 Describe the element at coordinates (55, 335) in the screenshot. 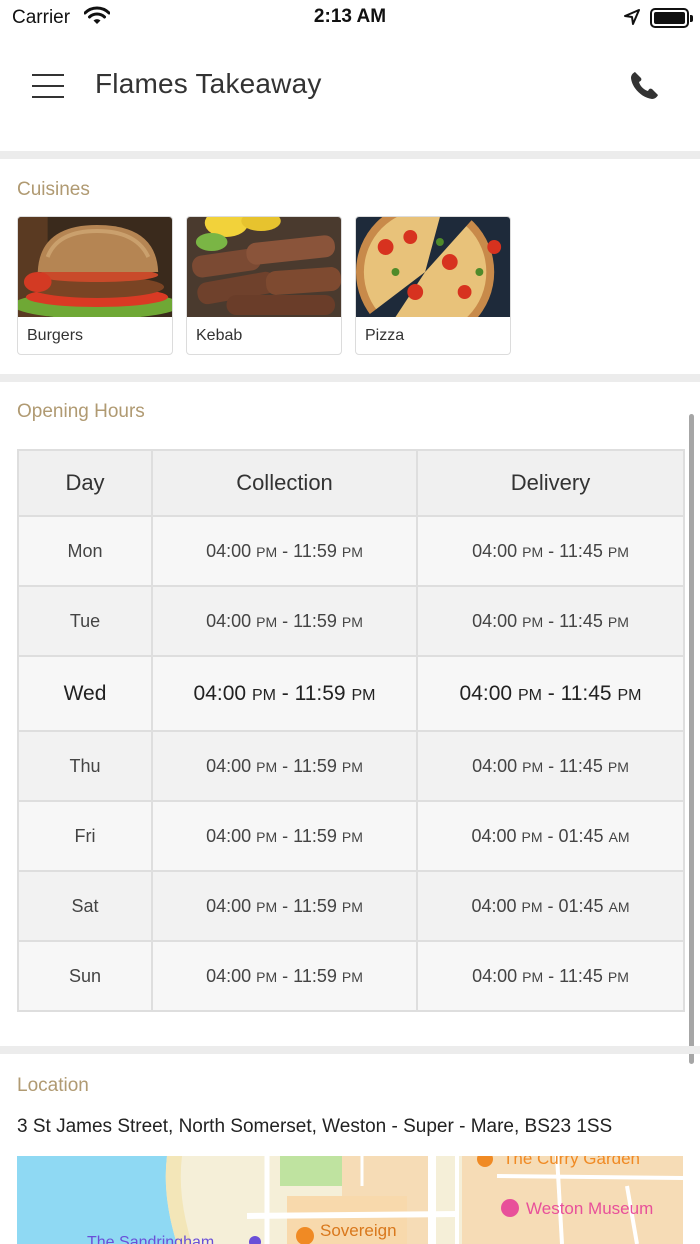

I see `cuisine-label: Burgers` at that location.